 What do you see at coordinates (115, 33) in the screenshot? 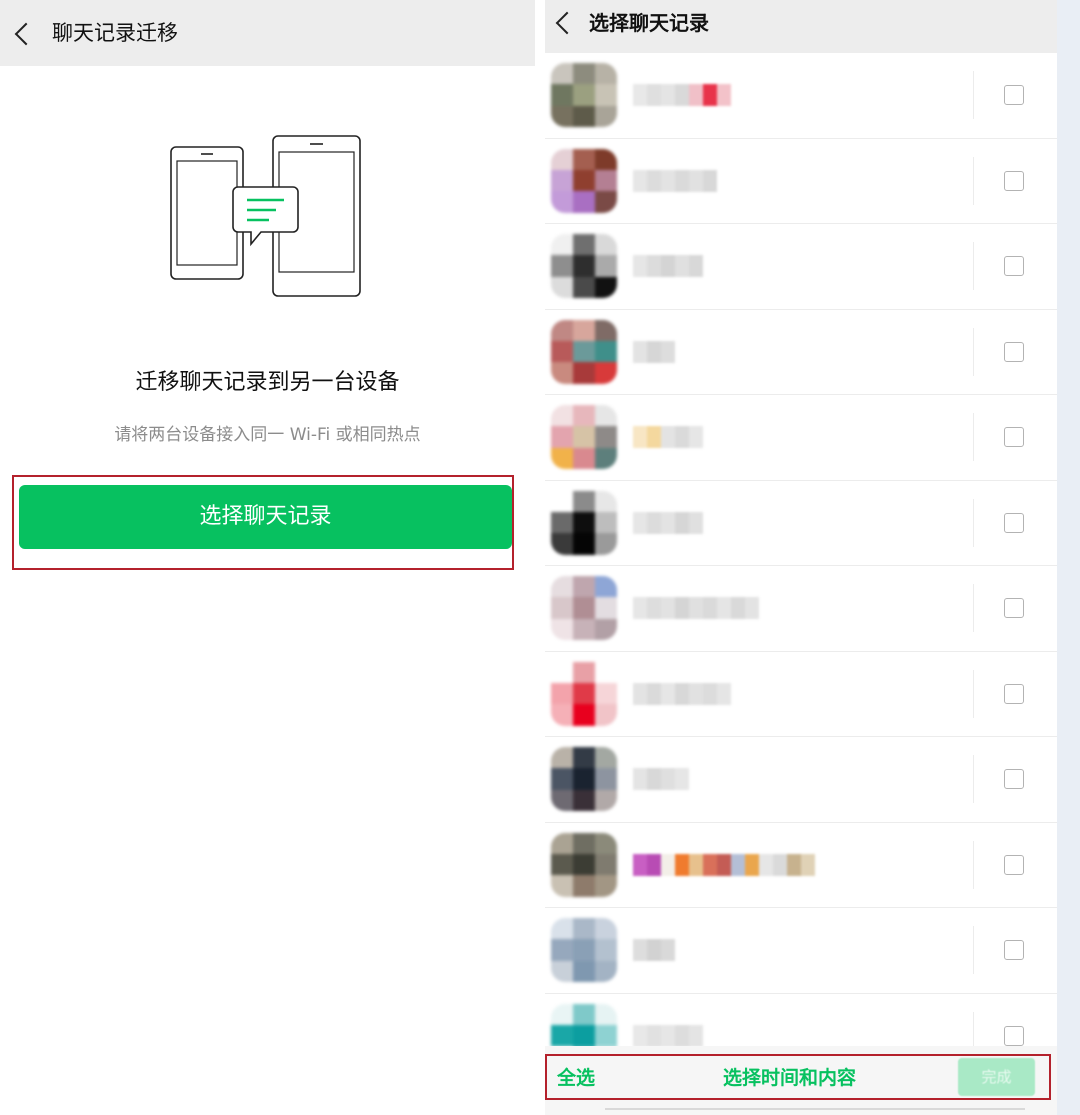
I see `page-title: 聊天记录迁移` at bounding box center [115, 33].